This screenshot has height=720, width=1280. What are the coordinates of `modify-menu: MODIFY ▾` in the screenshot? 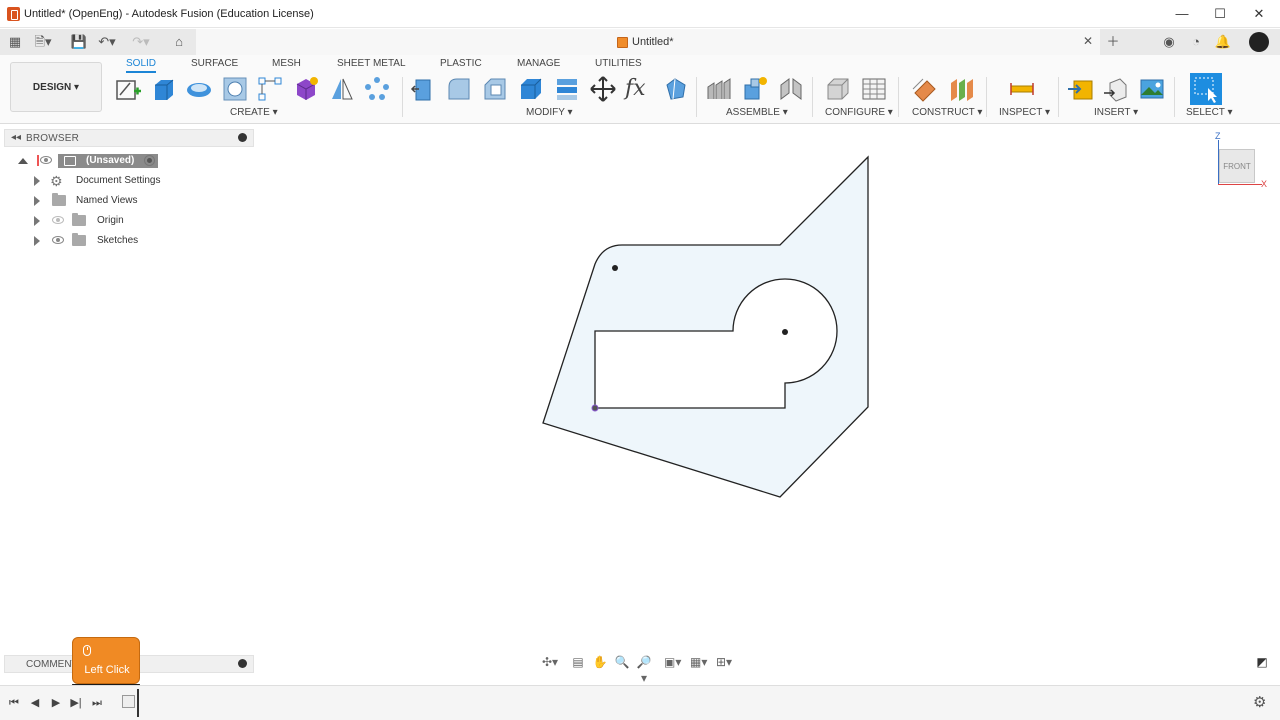 It's located at (549, 112).